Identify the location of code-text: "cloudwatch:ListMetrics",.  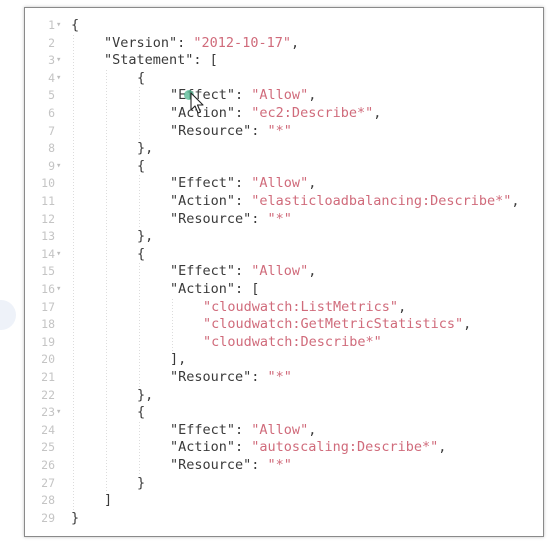
(304, 307).